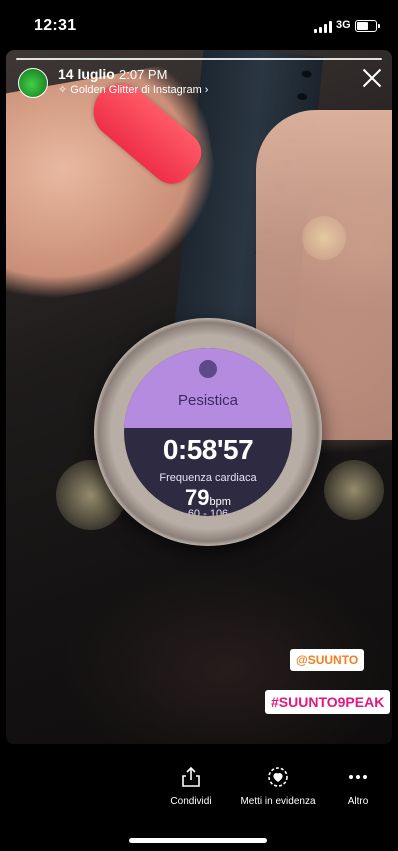 This screenshot has width=398, height=851. Describe the element at coordinates (327, 660) in the screenshot. I see `mention-sticker: @SUUNTO` at that location.